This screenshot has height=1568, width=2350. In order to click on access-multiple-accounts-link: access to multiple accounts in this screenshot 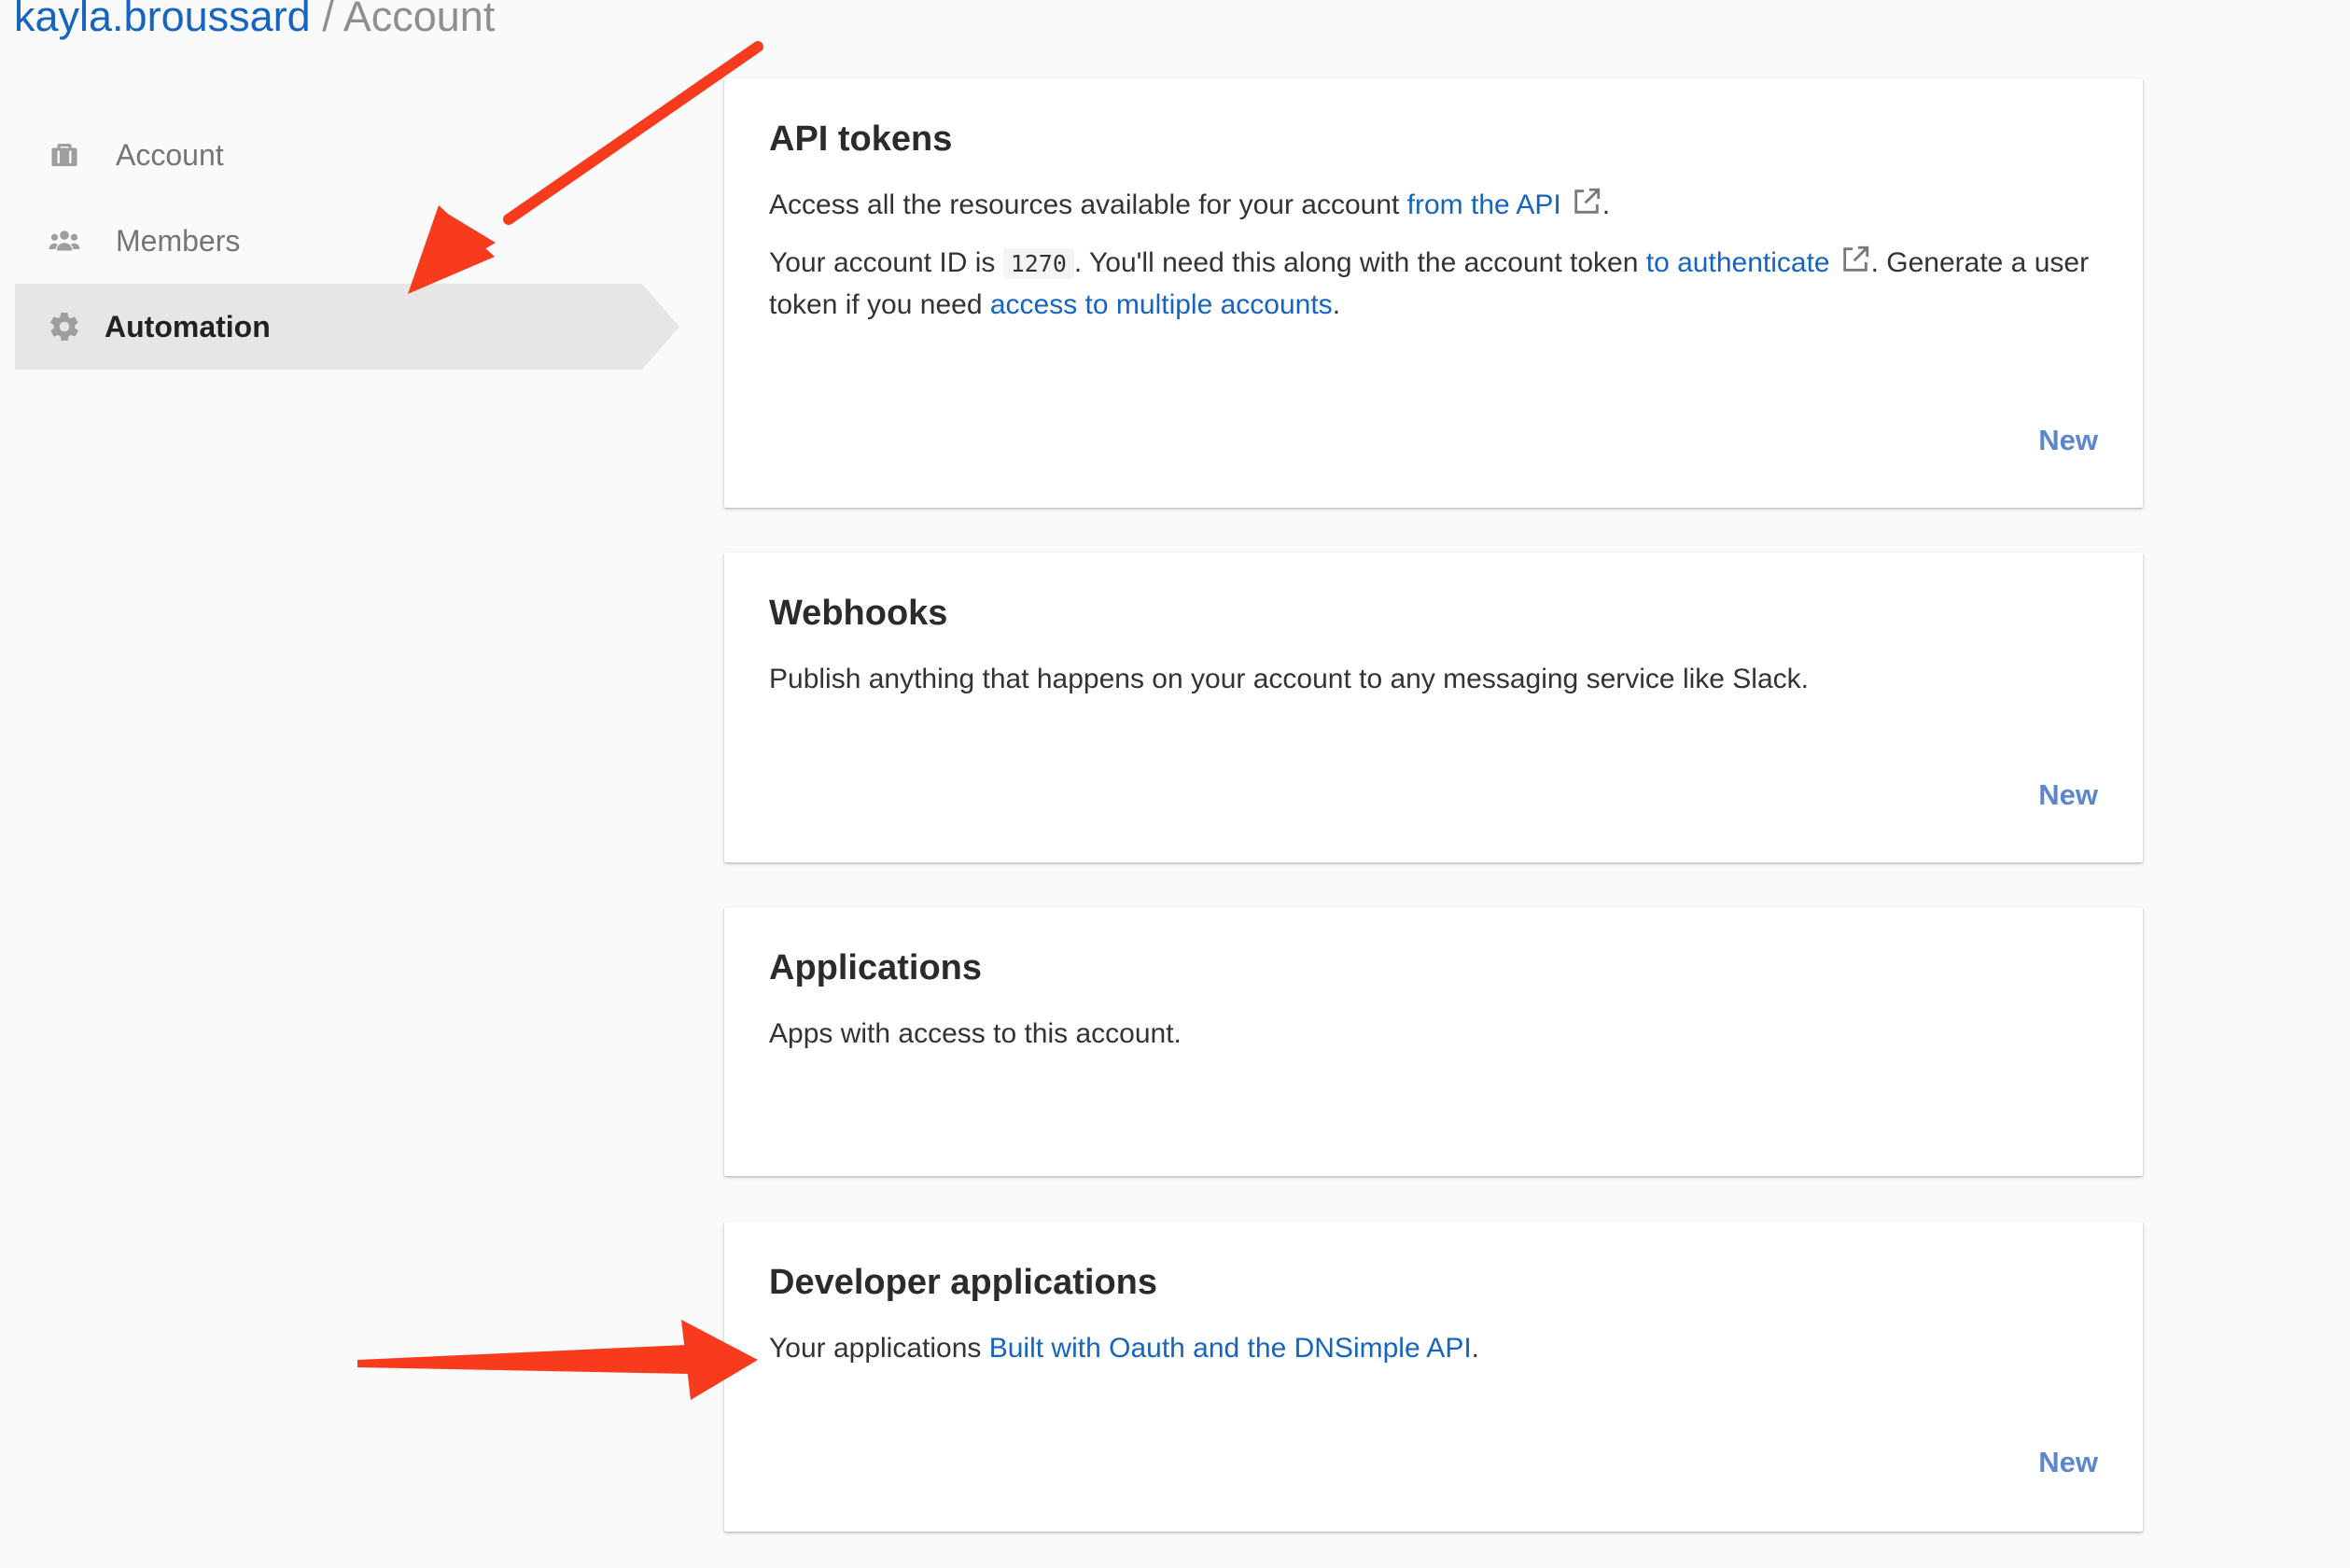, I will do `click(1162, 304)`.